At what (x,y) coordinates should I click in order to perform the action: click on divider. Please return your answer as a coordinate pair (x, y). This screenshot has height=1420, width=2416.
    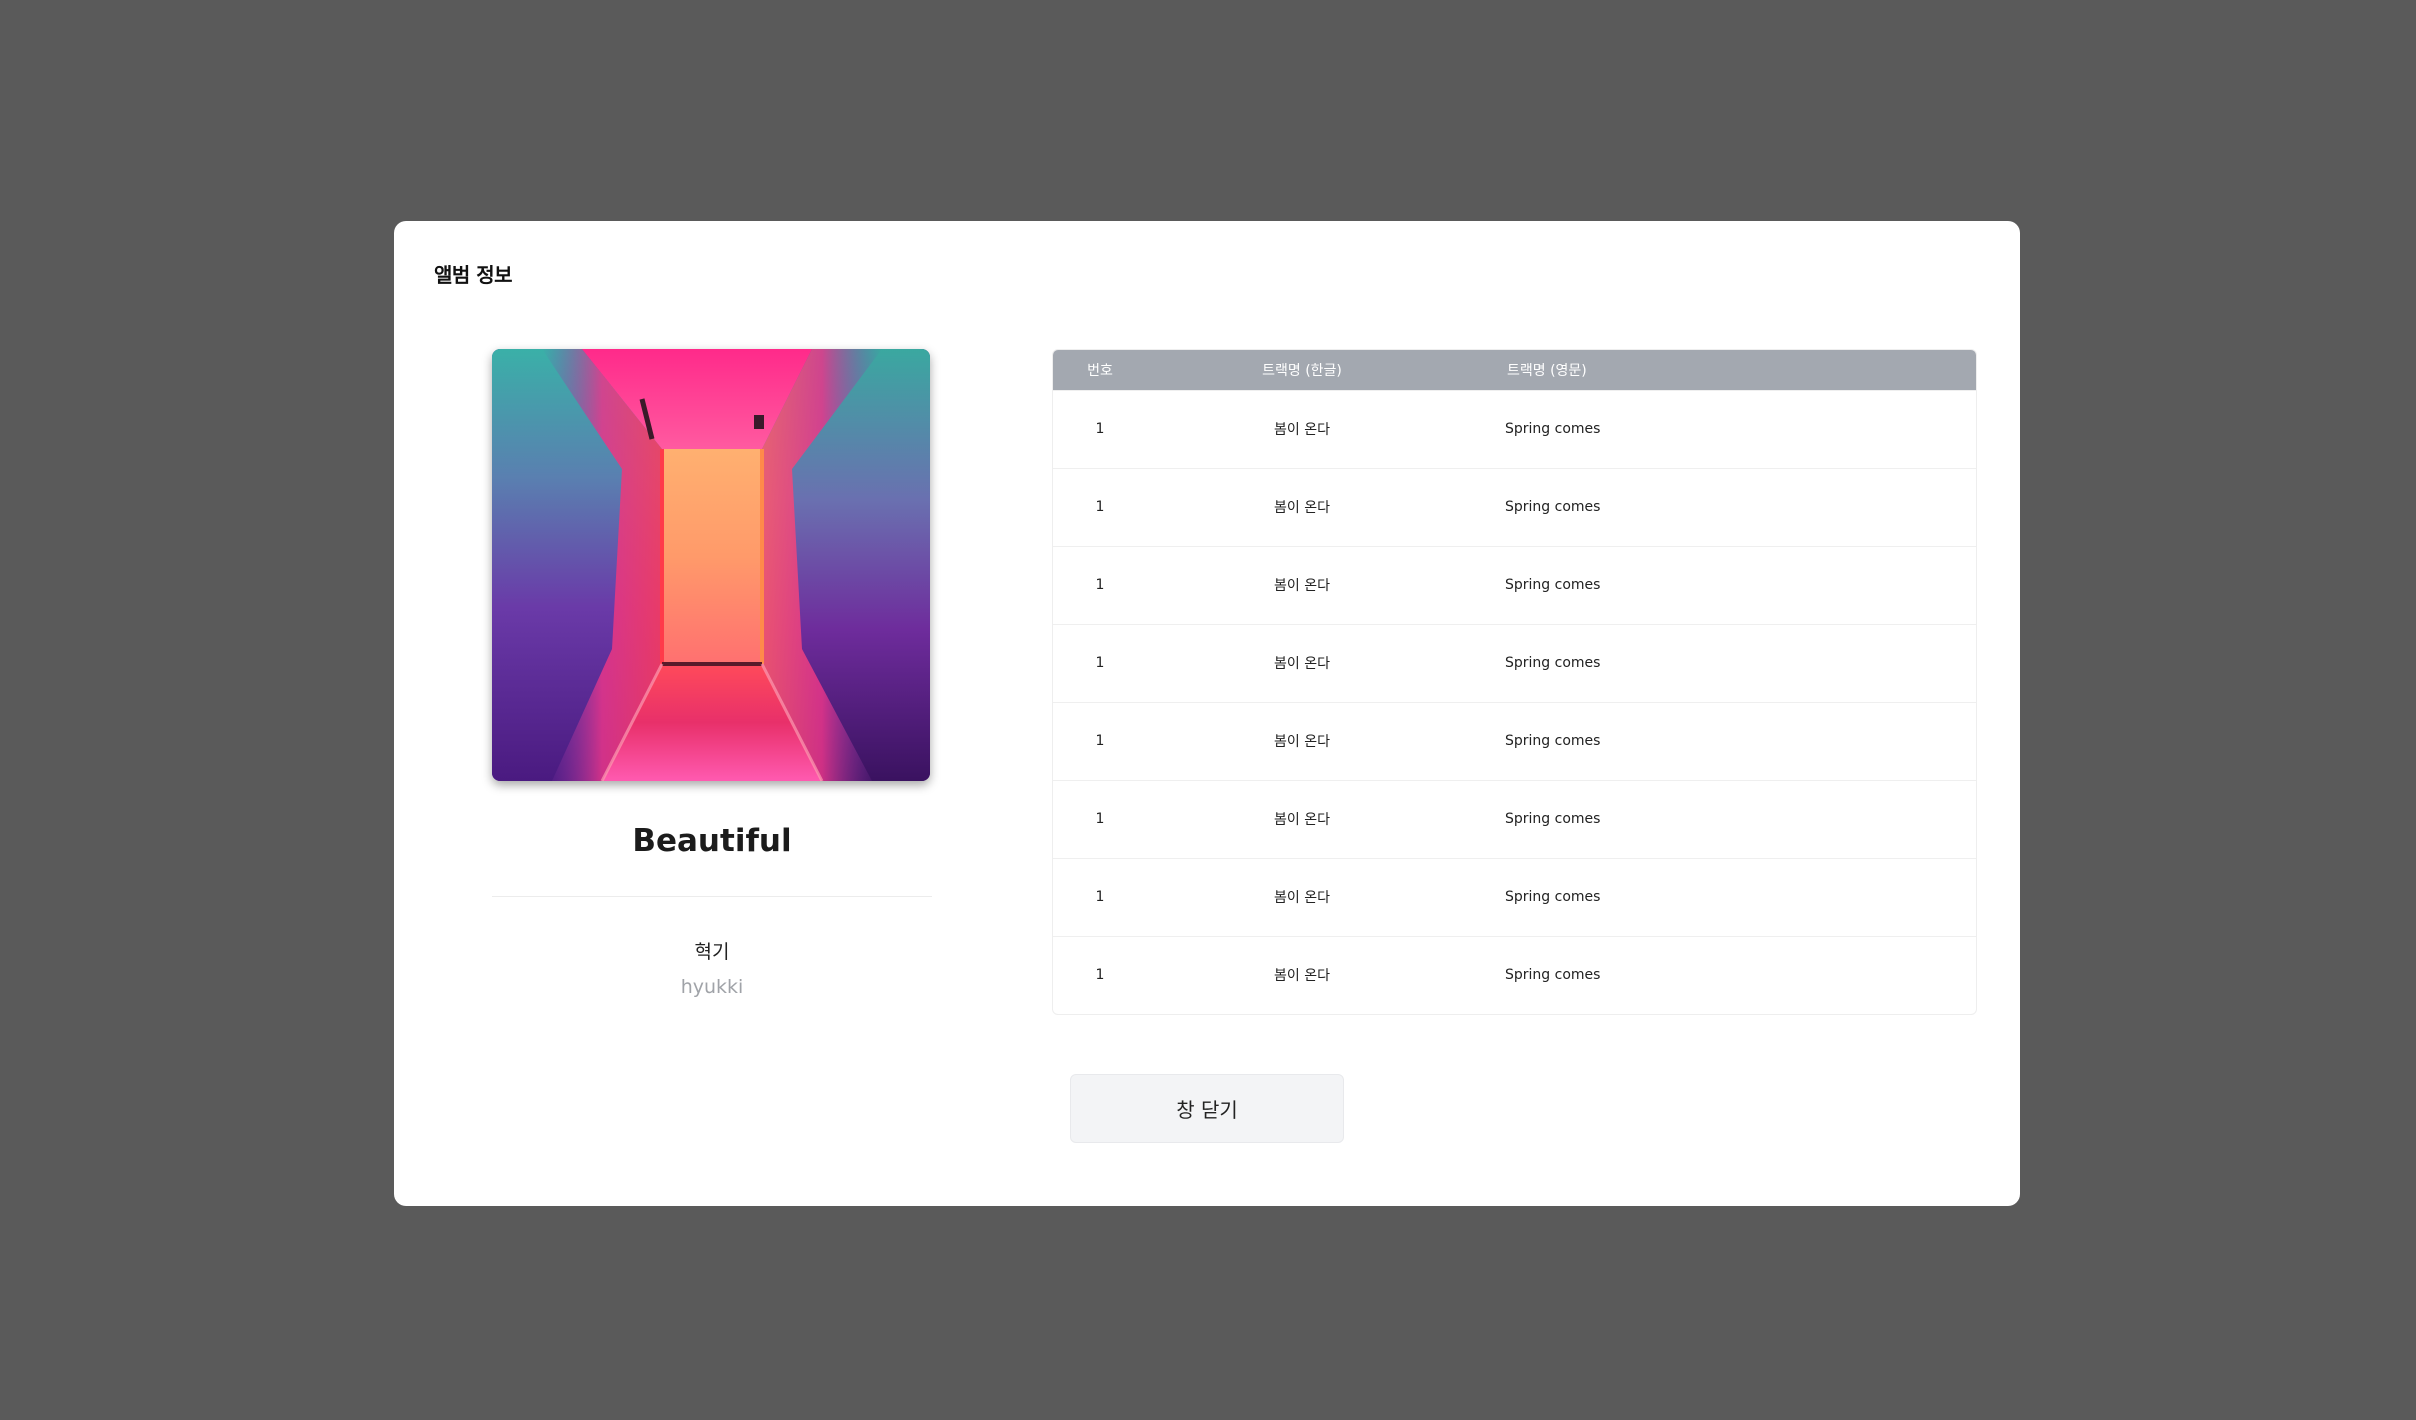
    Looking at the image, I should click on (712, 896).